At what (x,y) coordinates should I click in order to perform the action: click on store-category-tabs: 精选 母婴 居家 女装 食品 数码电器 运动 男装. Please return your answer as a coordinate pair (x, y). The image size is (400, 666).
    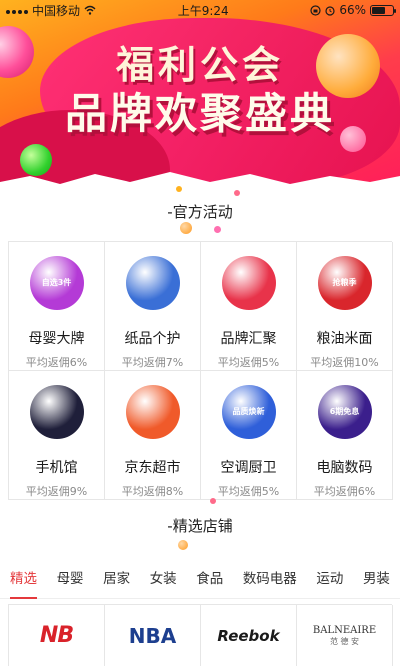
    Looking at the image, I should click on (200, 582).